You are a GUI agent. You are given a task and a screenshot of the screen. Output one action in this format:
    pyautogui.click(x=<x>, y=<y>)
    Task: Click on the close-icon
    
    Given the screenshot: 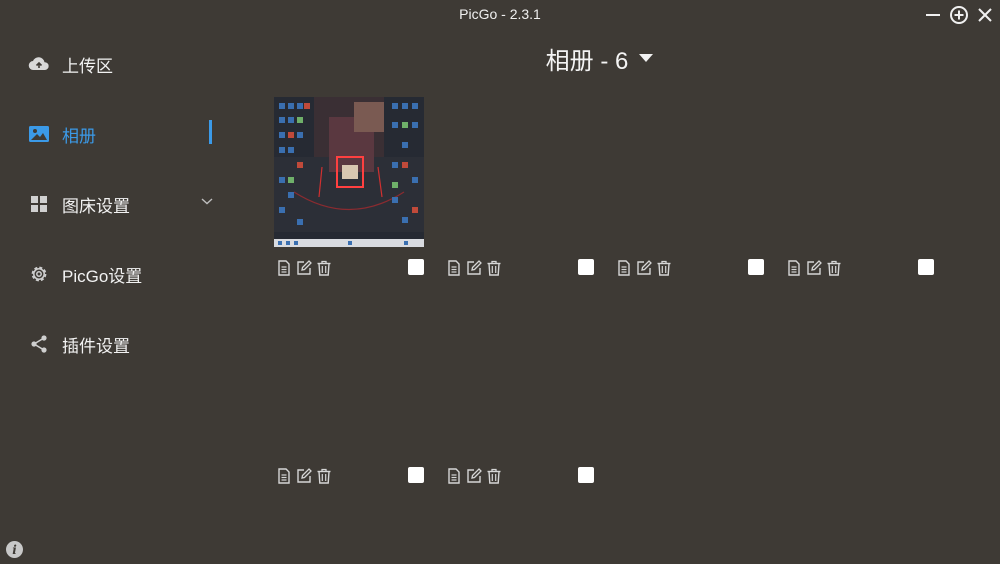 What is the action you would take?
    pyautogui.click(x=985, y=15)
    